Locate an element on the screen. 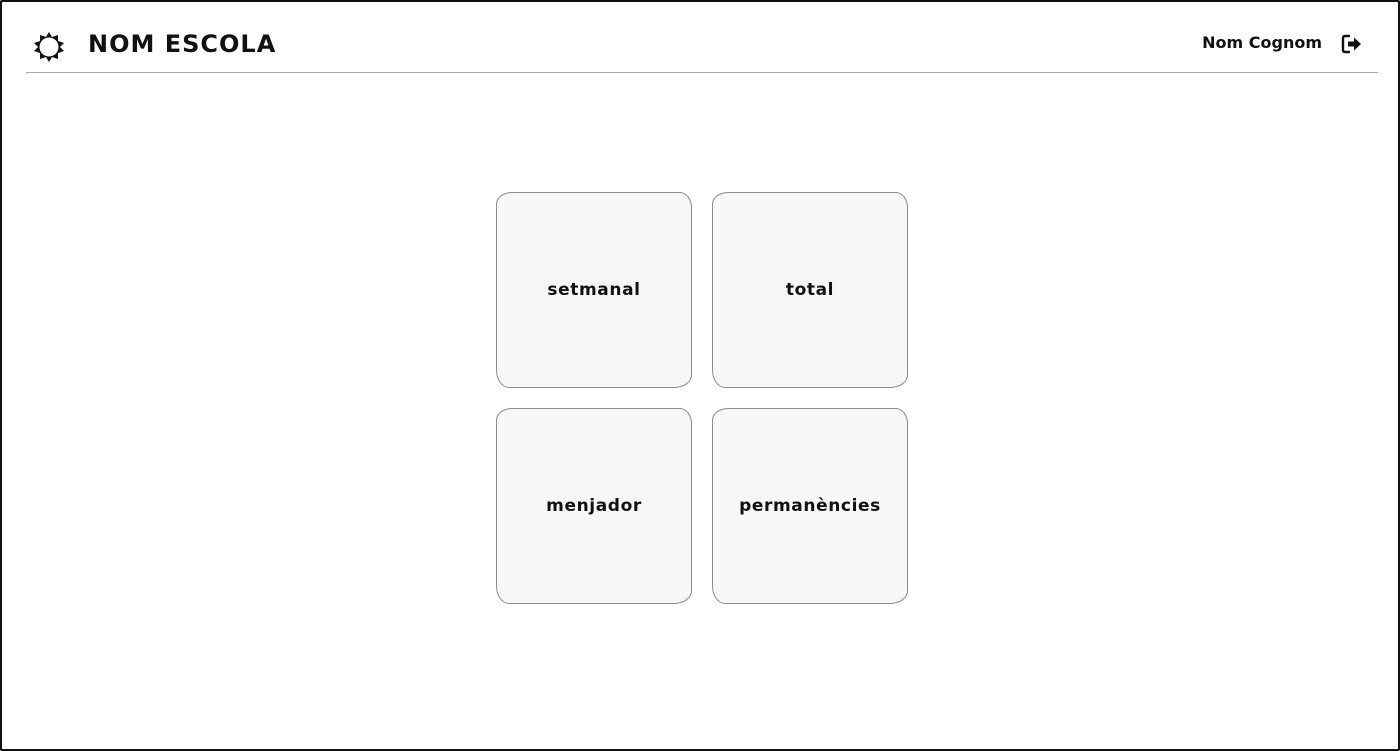 This screenshot has width=1400, height=751. tile-total: total is located at coordinates (810, 290).